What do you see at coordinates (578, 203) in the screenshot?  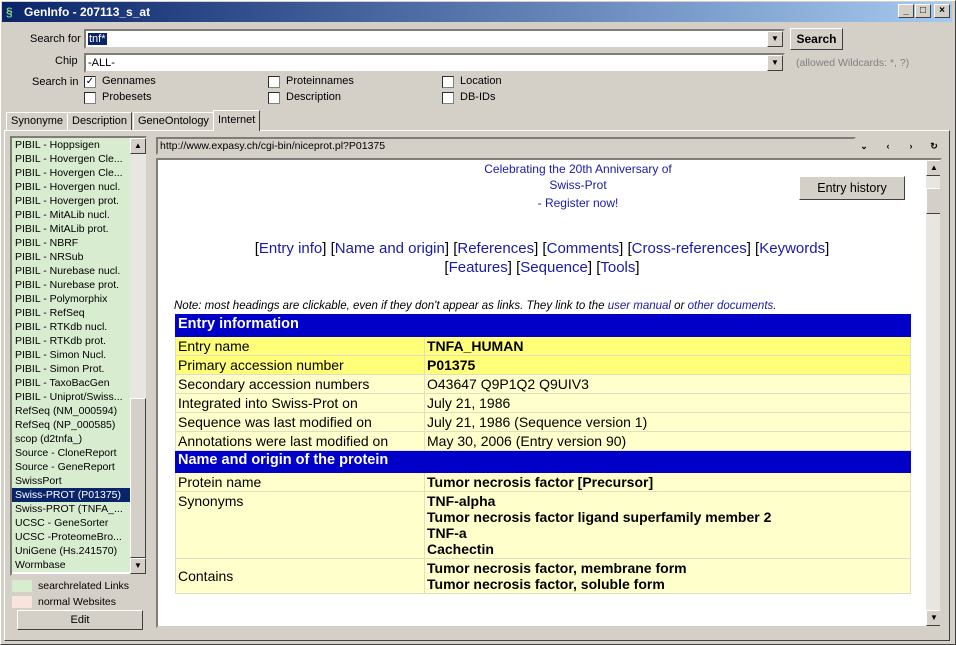 I see `banner-register-link: - Register now!` at bounding box center [578, 203].